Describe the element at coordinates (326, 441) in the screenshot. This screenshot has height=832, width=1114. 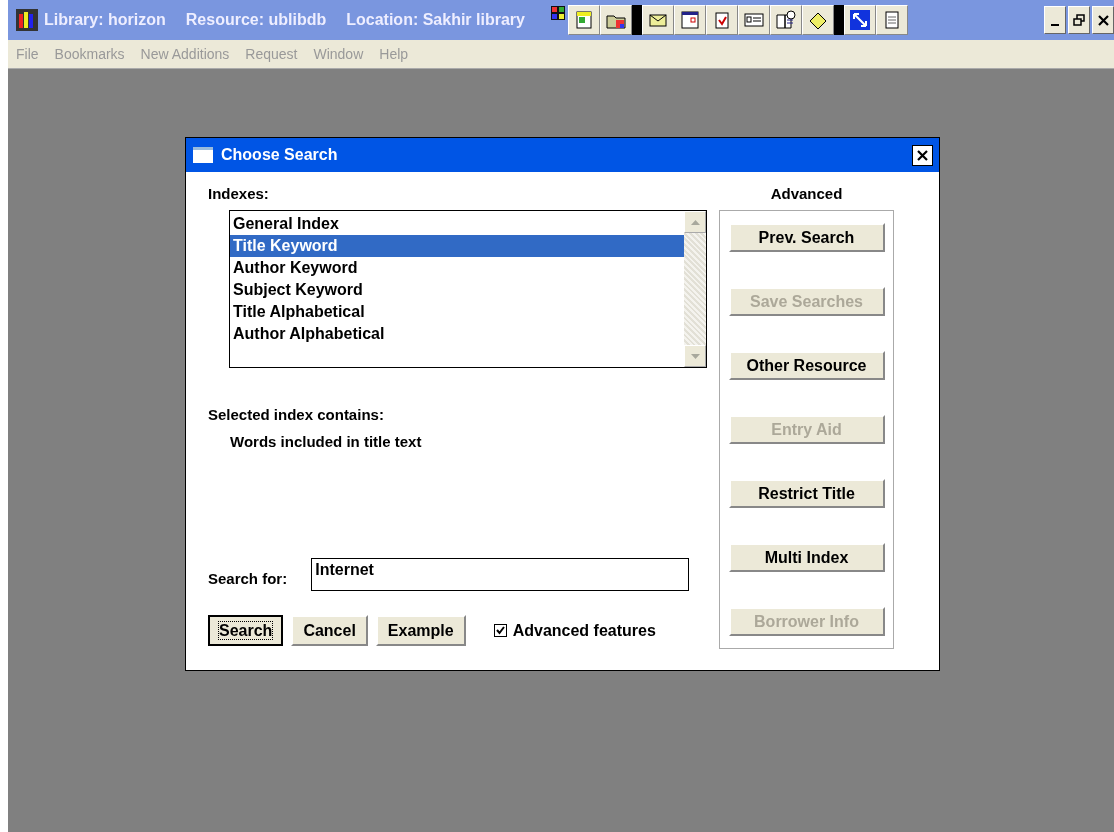
I see `index-description: Words included in title text` at that location.